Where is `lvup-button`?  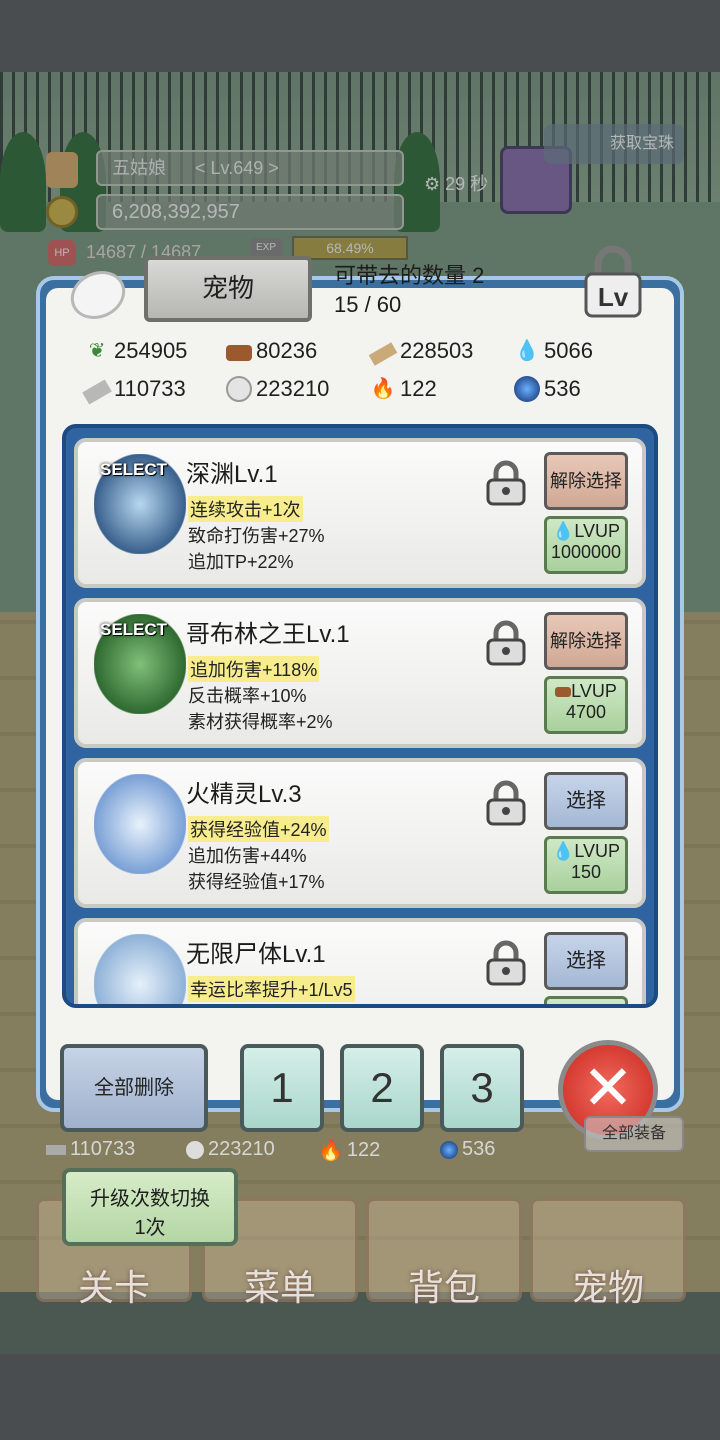
lvup-button is located at coordinates (586, 1000).